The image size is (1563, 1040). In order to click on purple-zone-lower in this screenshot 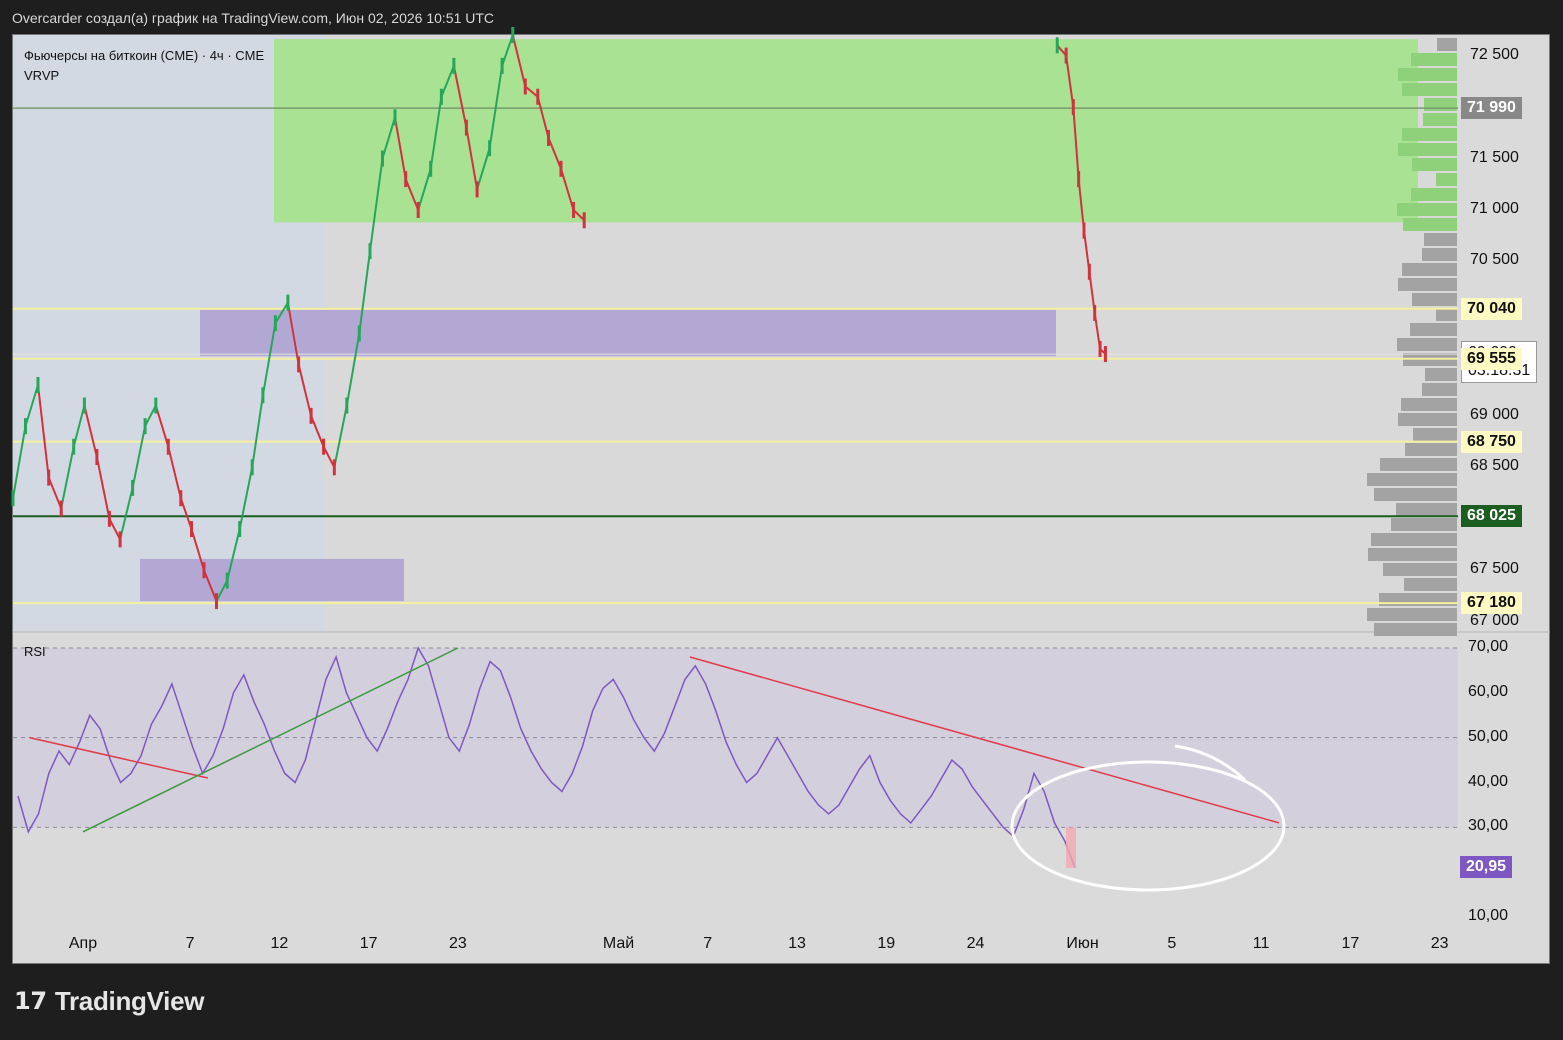, I will do `click(272, 580)`.